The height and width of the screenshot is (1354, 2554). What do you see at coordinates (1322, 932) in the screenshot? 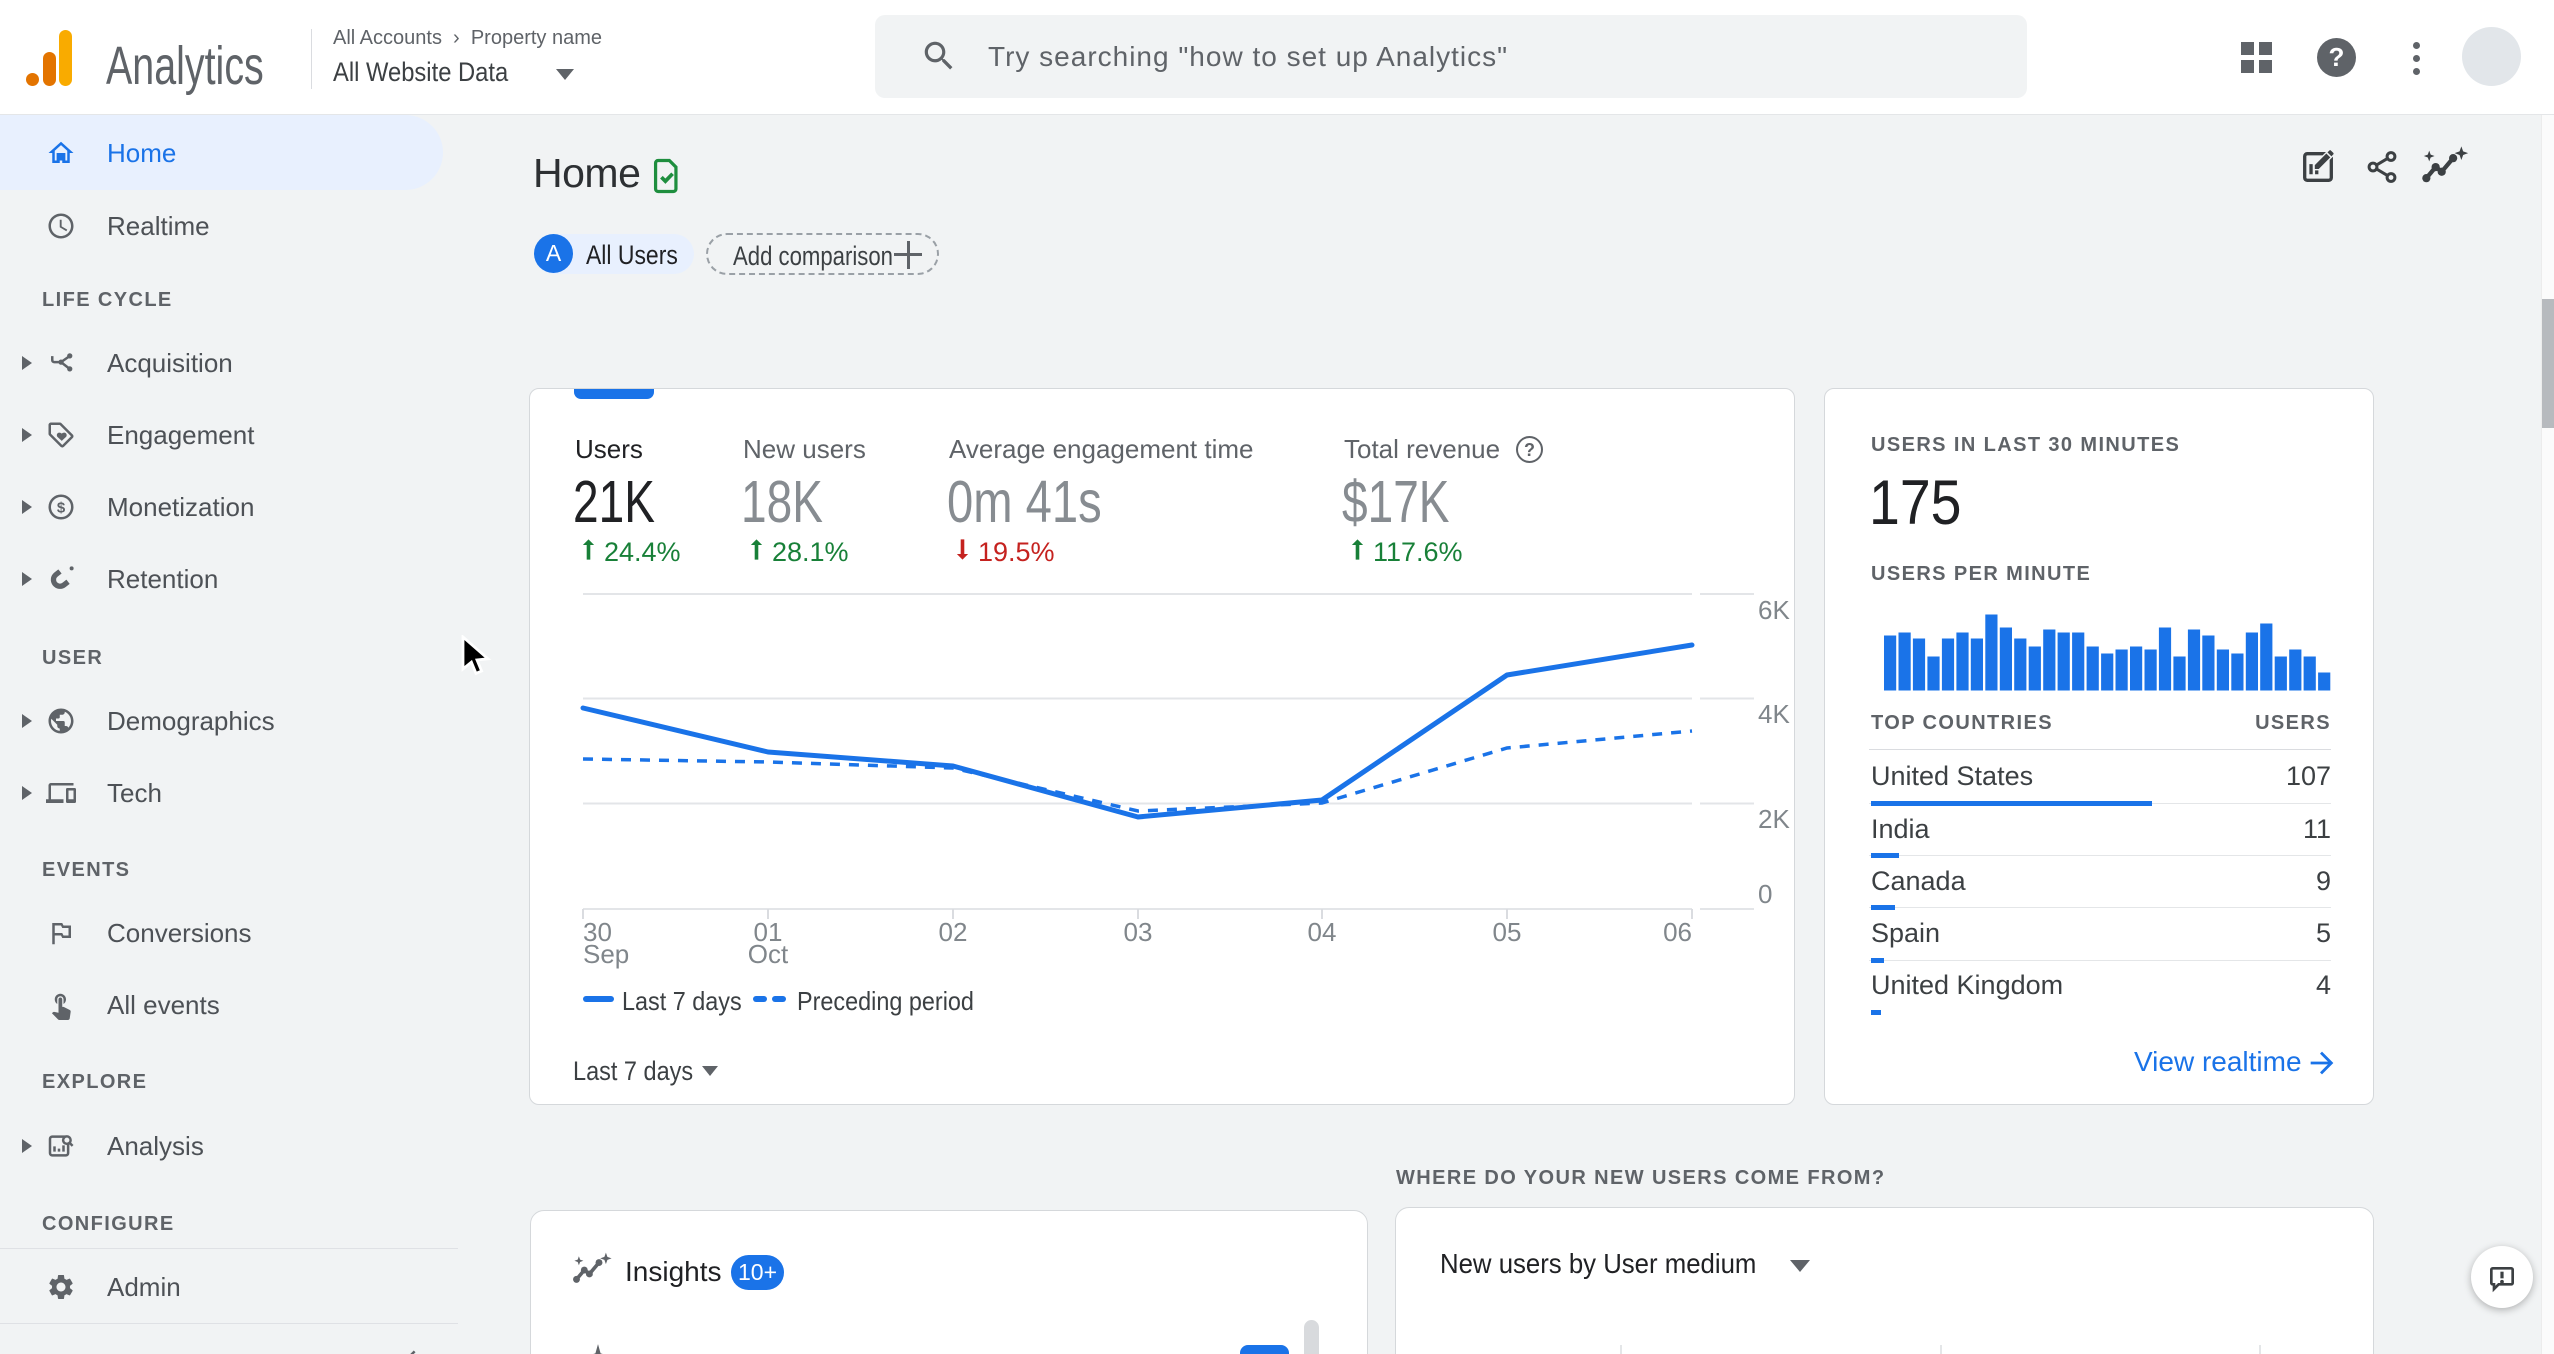
I see `svg-text: 04` at bounding box center [1322, 932].